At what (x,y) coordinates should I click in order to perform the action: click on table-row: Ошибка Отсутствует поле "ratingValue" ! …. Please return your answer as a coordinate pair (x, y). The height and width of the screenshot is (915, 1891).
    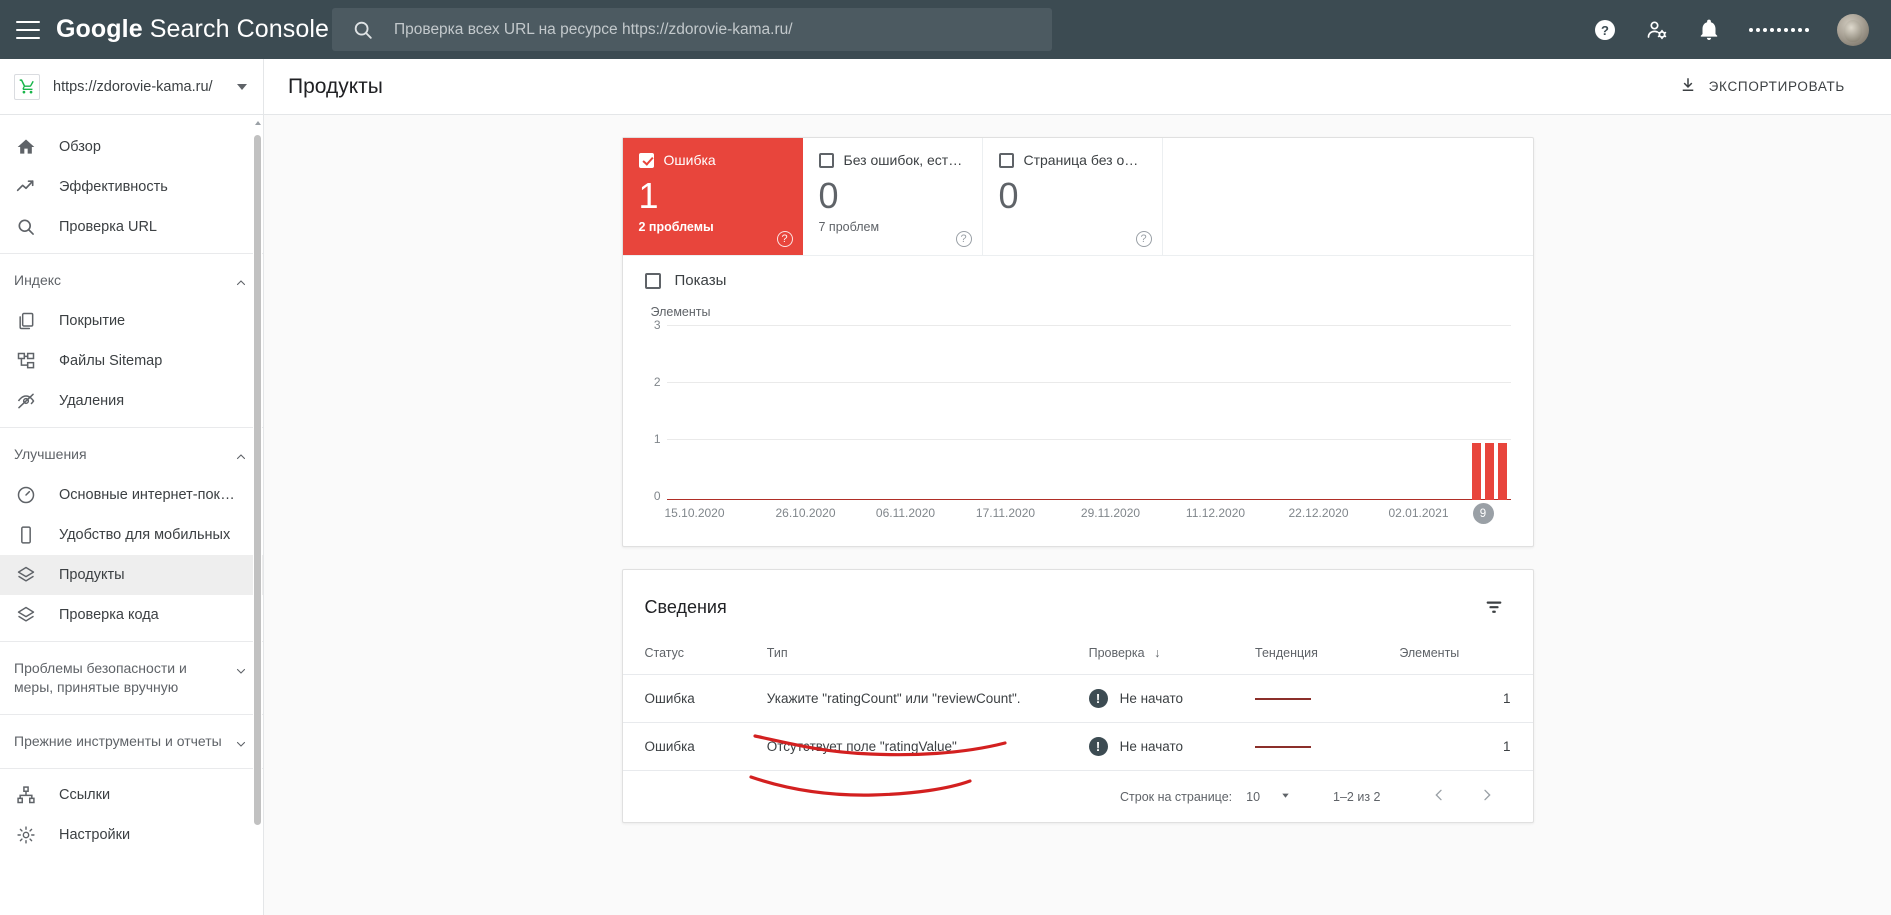
    Looking at the image, I should click on (1077, 746).